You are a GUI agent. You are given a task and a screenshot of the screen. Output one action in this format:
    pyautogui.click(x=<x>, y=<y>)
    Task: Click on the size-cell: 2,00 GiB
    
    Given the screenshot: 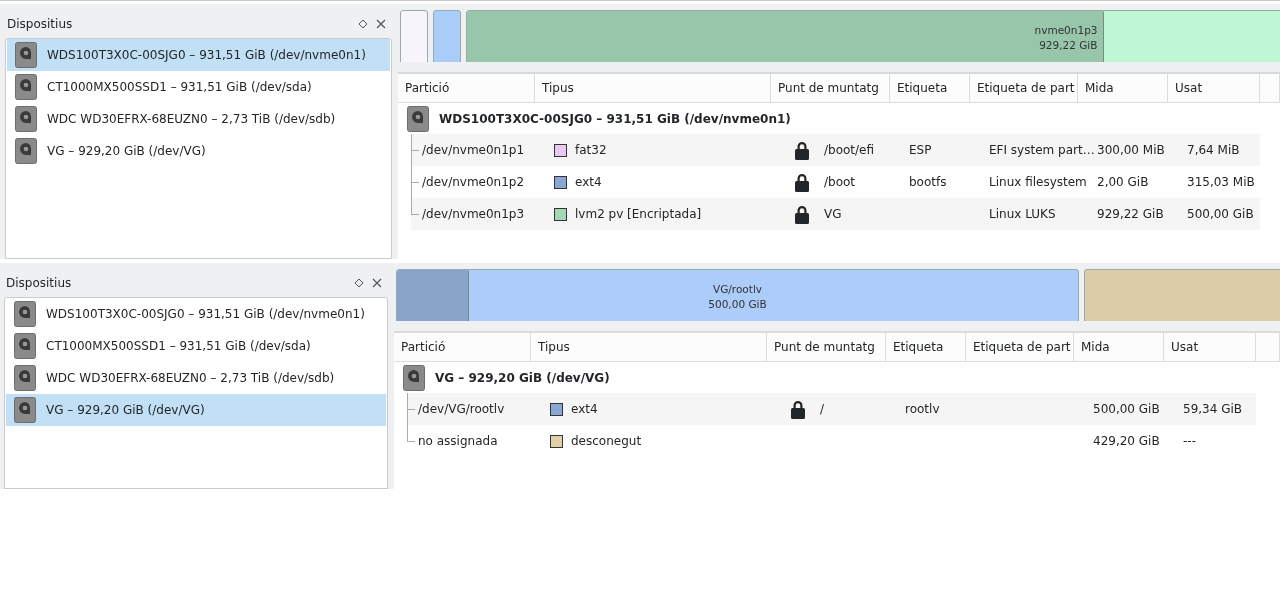 What is the action you would take?
    pyautogui.click(x=1123, y=182)
    